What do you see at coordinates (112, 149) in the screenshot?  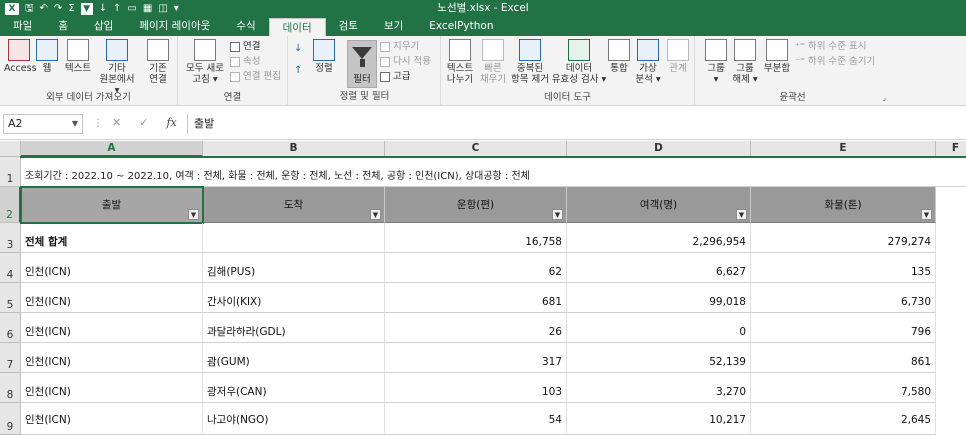 I see `column-header-a: A` at bounding box center [112, 149].